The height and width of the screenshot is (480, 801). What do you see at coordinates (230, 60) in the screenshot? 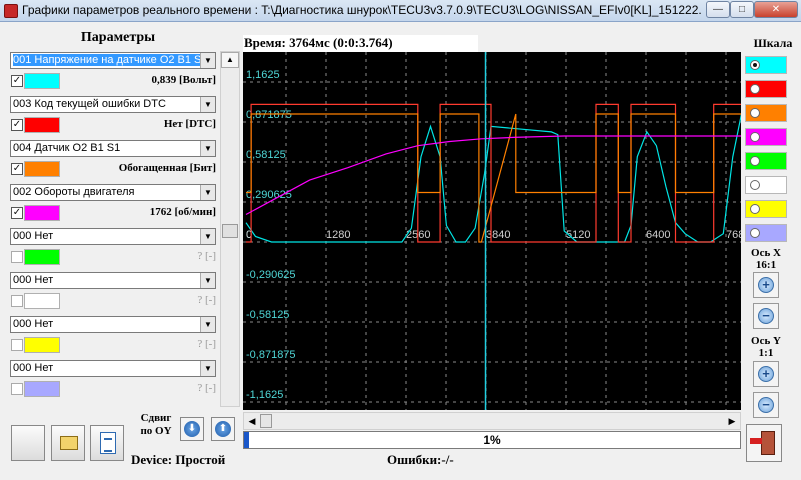
I see `scroll-up-icon: ▲` at bounding box center [230, 60].